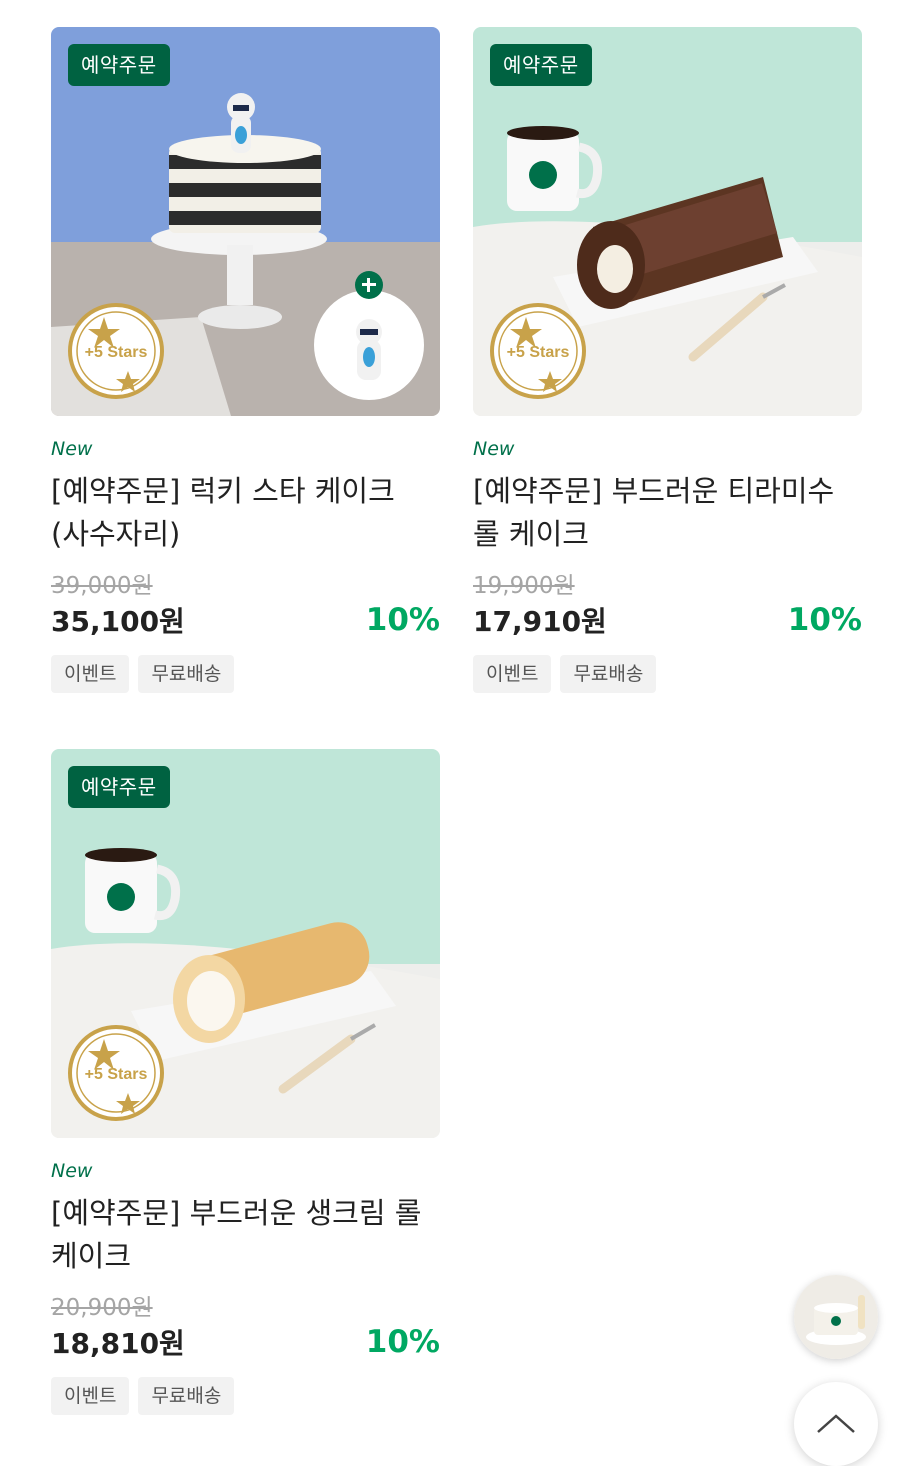 The width and height of the screenshot is (913, 1466). What do you see at coordinates (245, 620) in the screenshot?
I see `price-row: 35,100원 10%` at bounding box center [245, 620].